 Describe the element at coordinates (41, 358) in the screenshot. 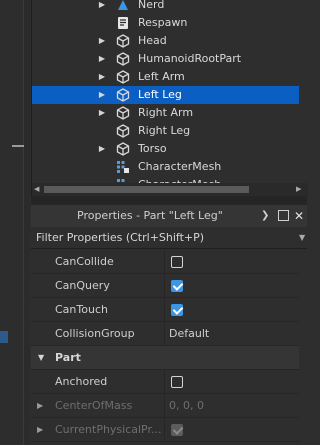

I see `collapse-arrow-icon: ▼` at that location.